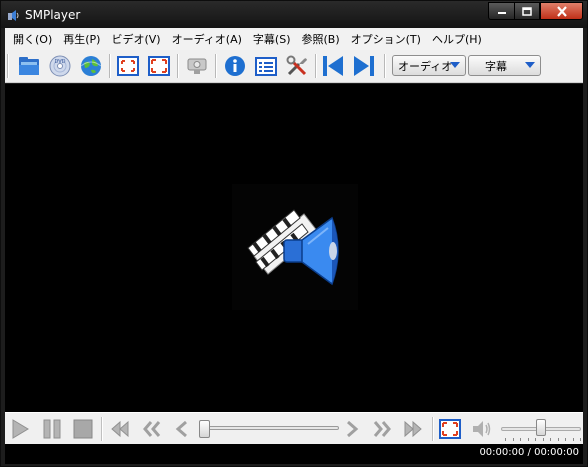  I want to click on clapper-speaker-logo-icon, so click(293, 247).